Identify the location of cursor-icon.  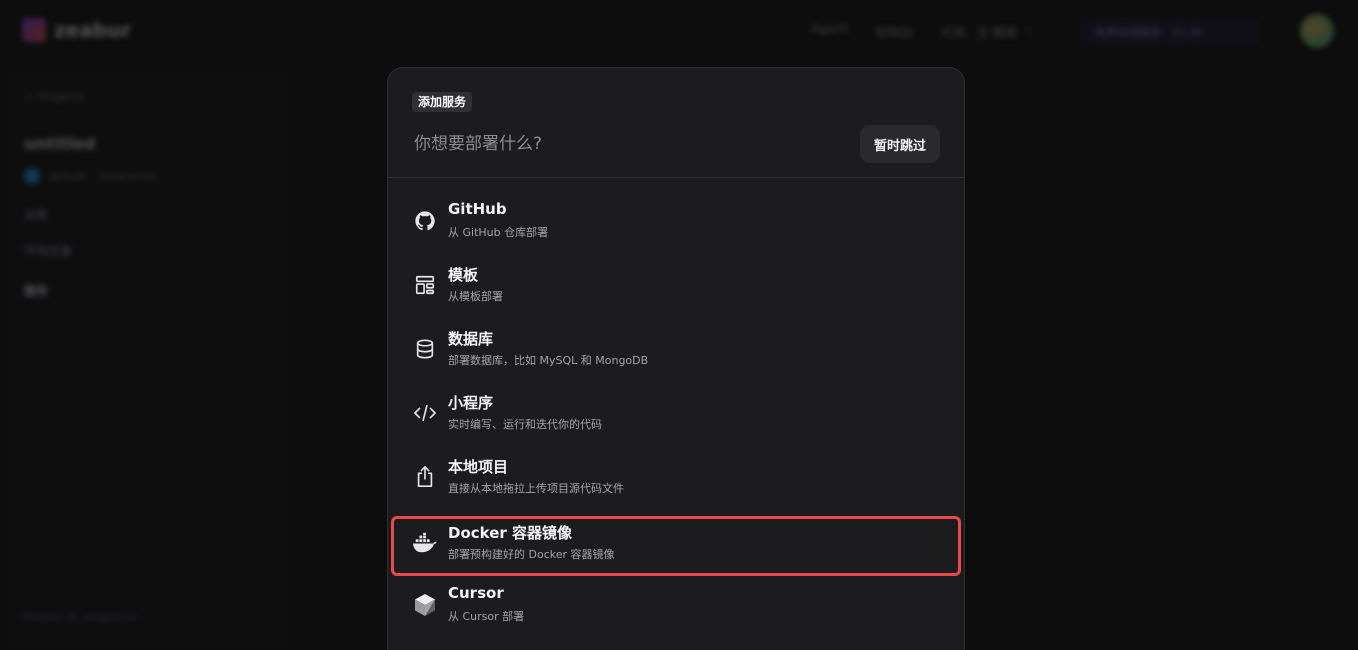
(425, 605).